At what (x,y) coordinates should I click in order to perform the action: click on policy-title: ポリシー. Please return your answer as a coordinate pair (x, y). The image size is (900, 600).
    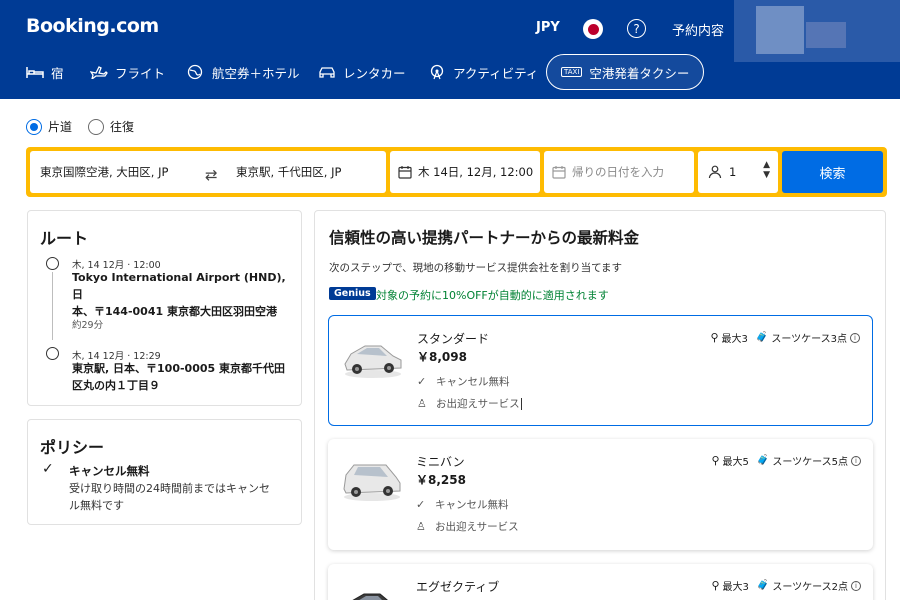
    Looking at the image, I should click on (72, 447).